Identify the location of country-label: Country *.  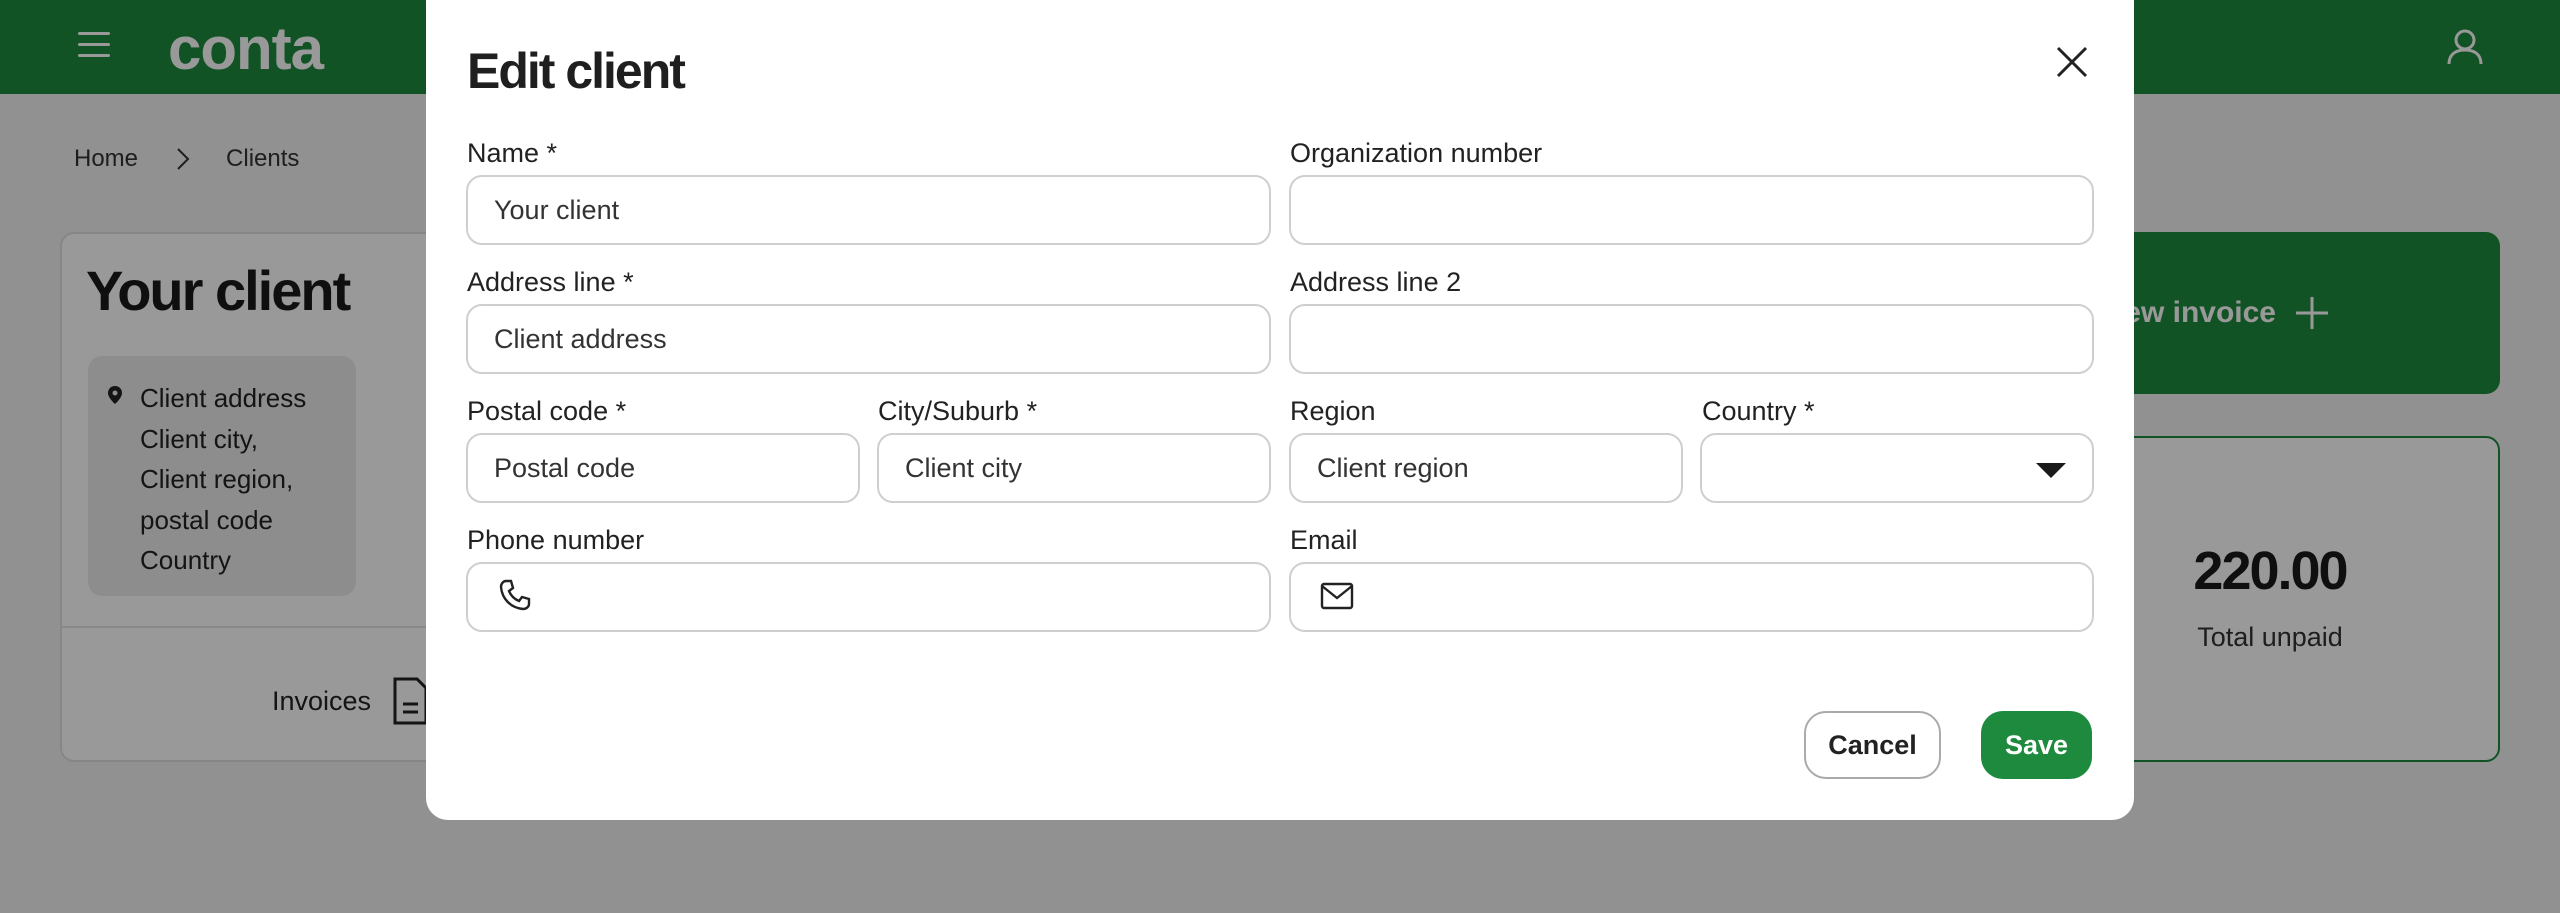
(1758, 411).